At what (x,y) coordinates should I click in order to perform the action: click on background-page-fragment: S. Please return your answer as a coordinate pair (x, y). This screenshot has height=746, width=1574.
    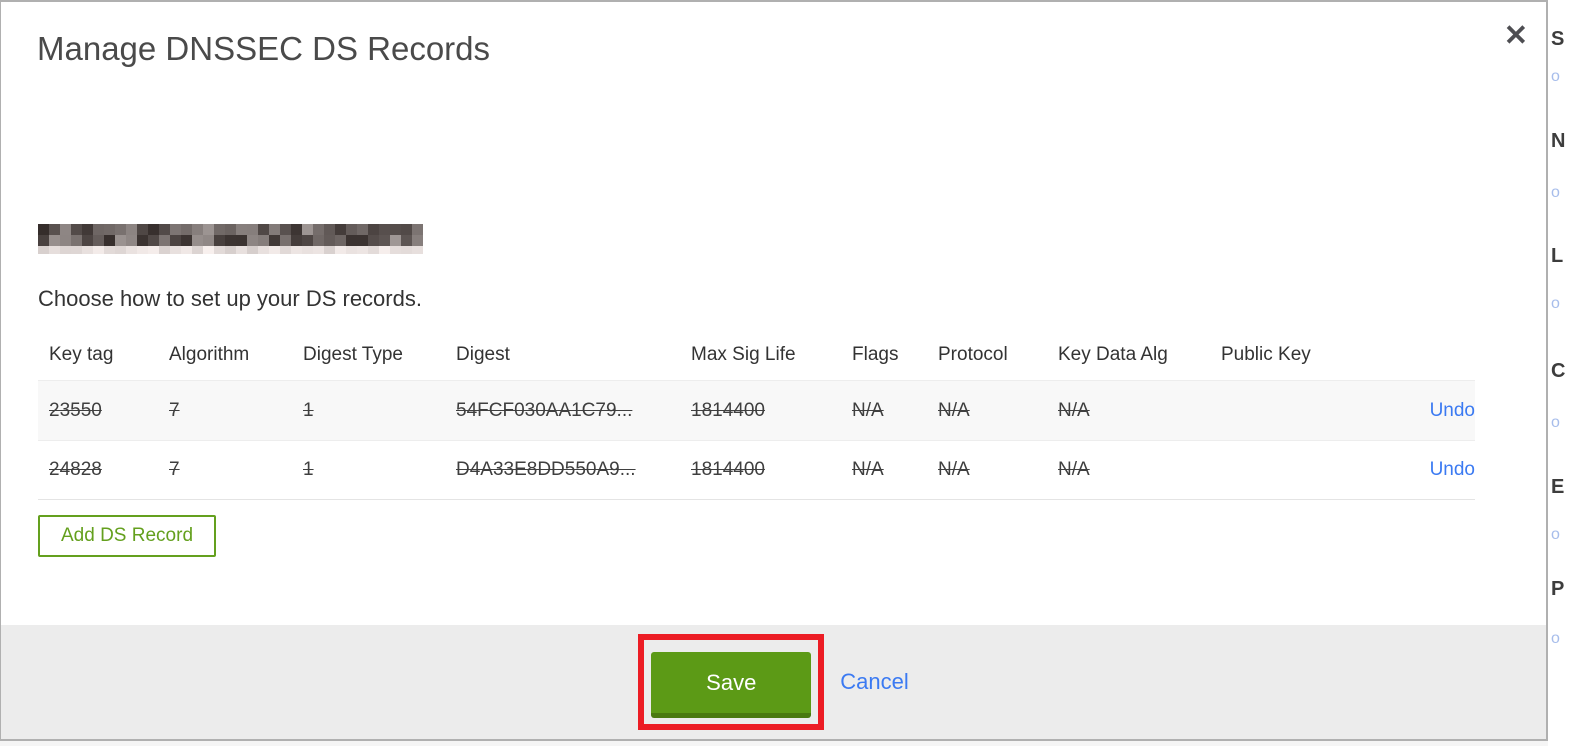
    Looking at the image, I should click on (1558, 39).